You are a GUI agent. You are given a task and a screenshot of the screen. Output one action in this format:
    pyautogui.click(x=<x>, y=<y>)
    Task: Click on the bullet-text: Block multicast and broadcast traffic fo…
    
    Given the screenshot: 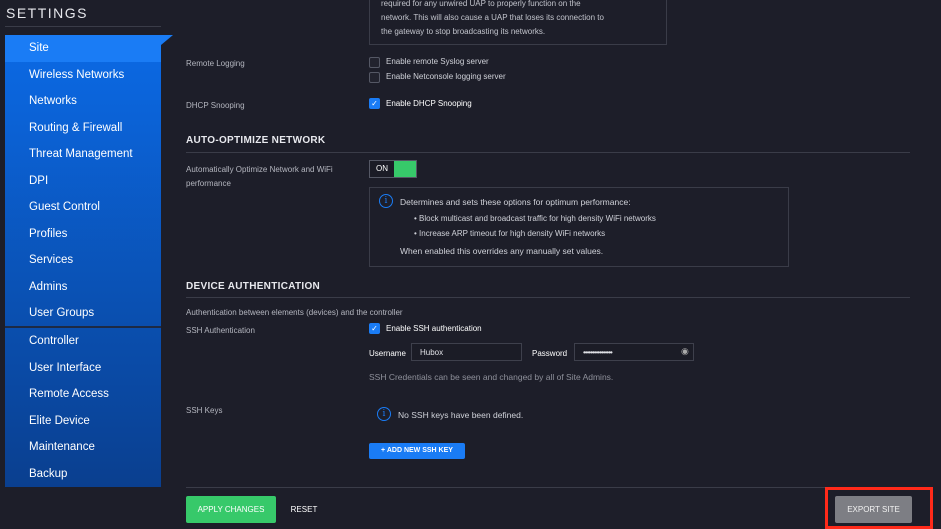 What is the action you would take?
    pyautogui.click(x=537, y=218)
    